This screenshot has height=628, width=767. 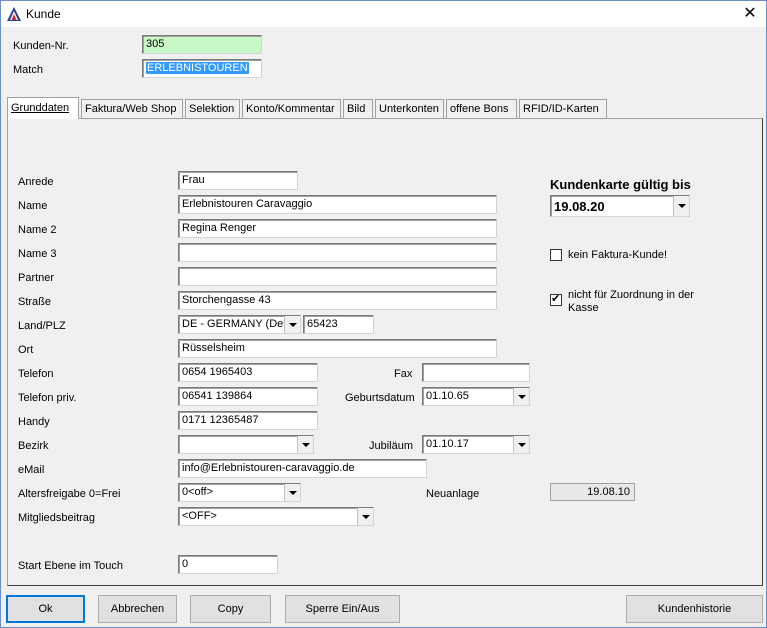 What do you see at coordinates (45, 609) in the screenshot?
I see `ok-button: Ok` at bounding box center [45, 609].